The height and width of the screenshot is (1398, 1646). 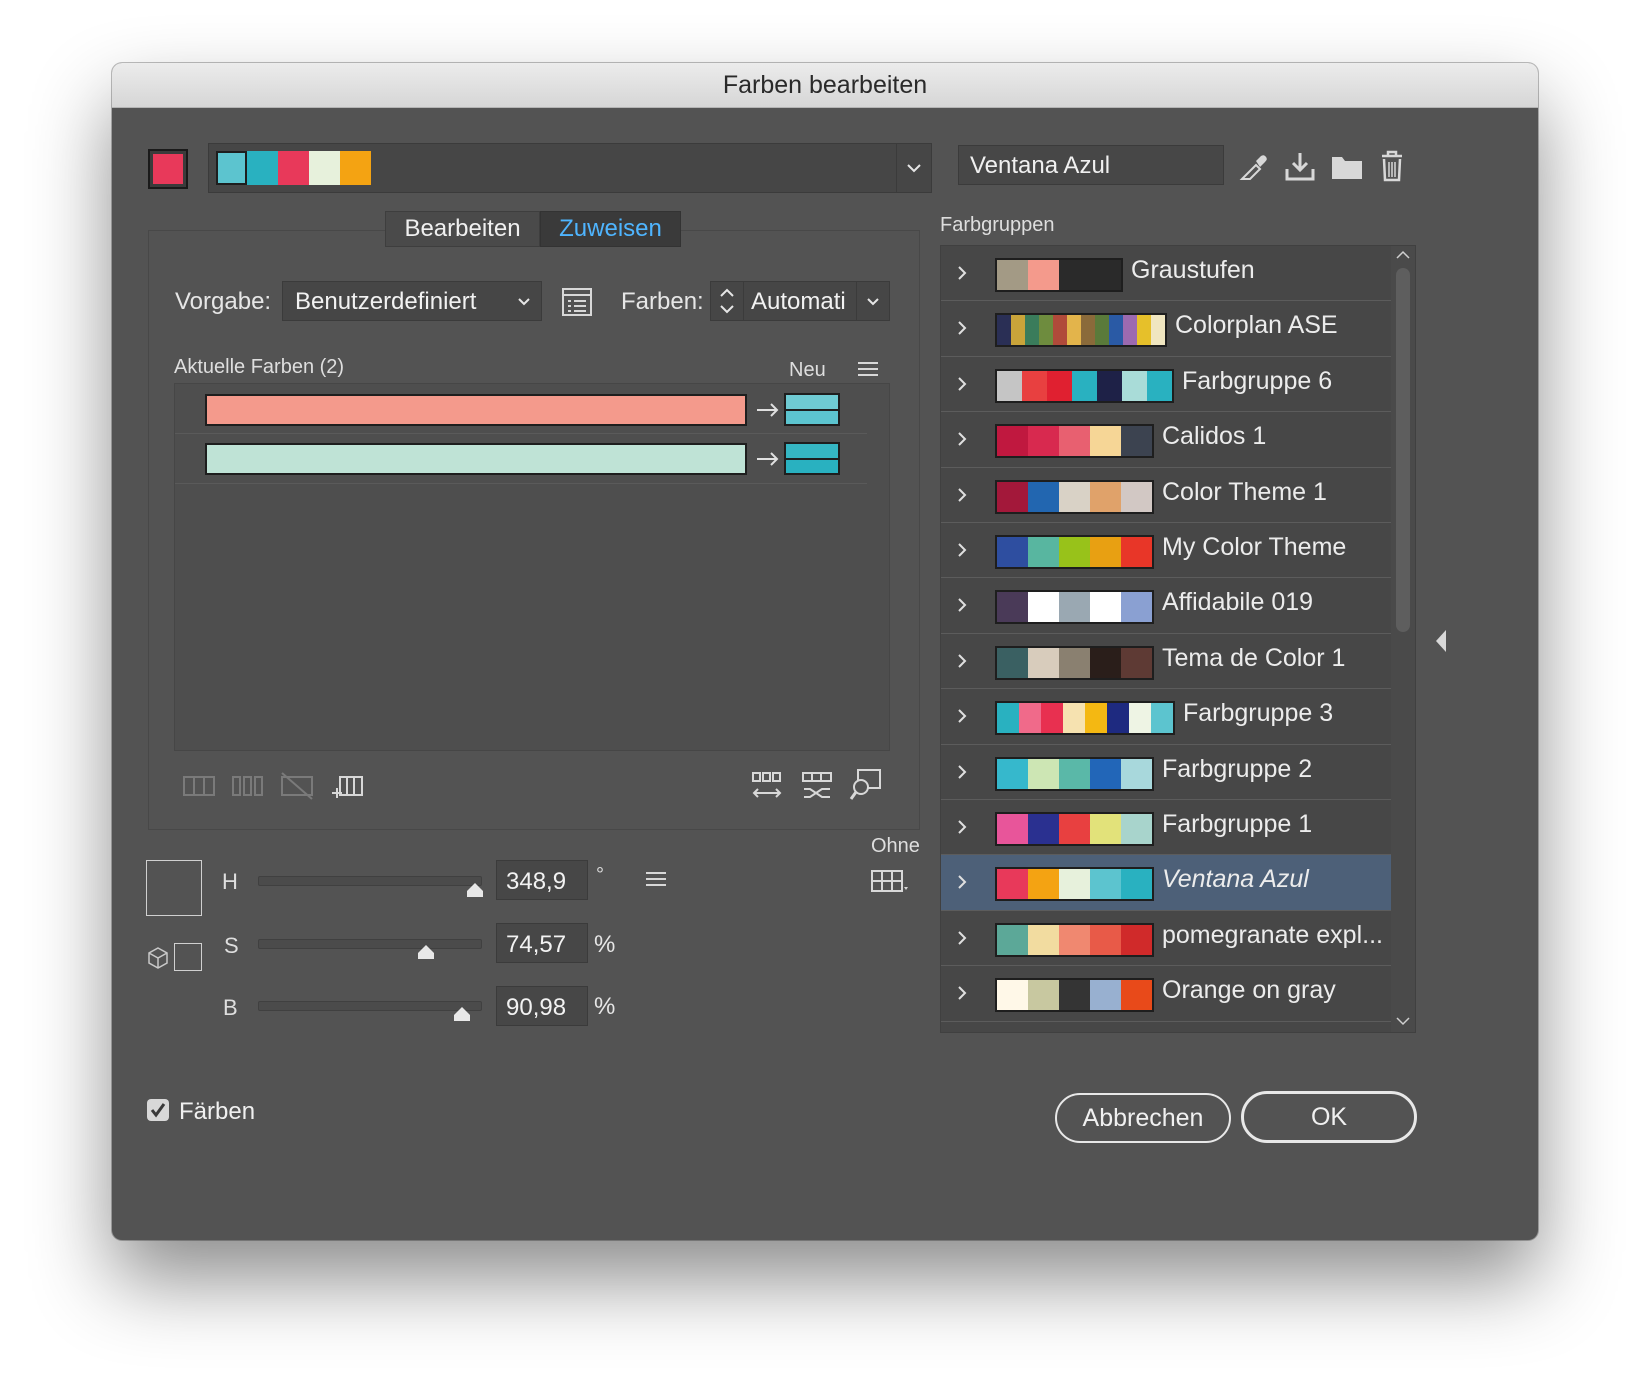 What do you see at coordinates (475, 890) in the screenshot?
I see `hue-slider-thumb` at bounding box center [475, 890].